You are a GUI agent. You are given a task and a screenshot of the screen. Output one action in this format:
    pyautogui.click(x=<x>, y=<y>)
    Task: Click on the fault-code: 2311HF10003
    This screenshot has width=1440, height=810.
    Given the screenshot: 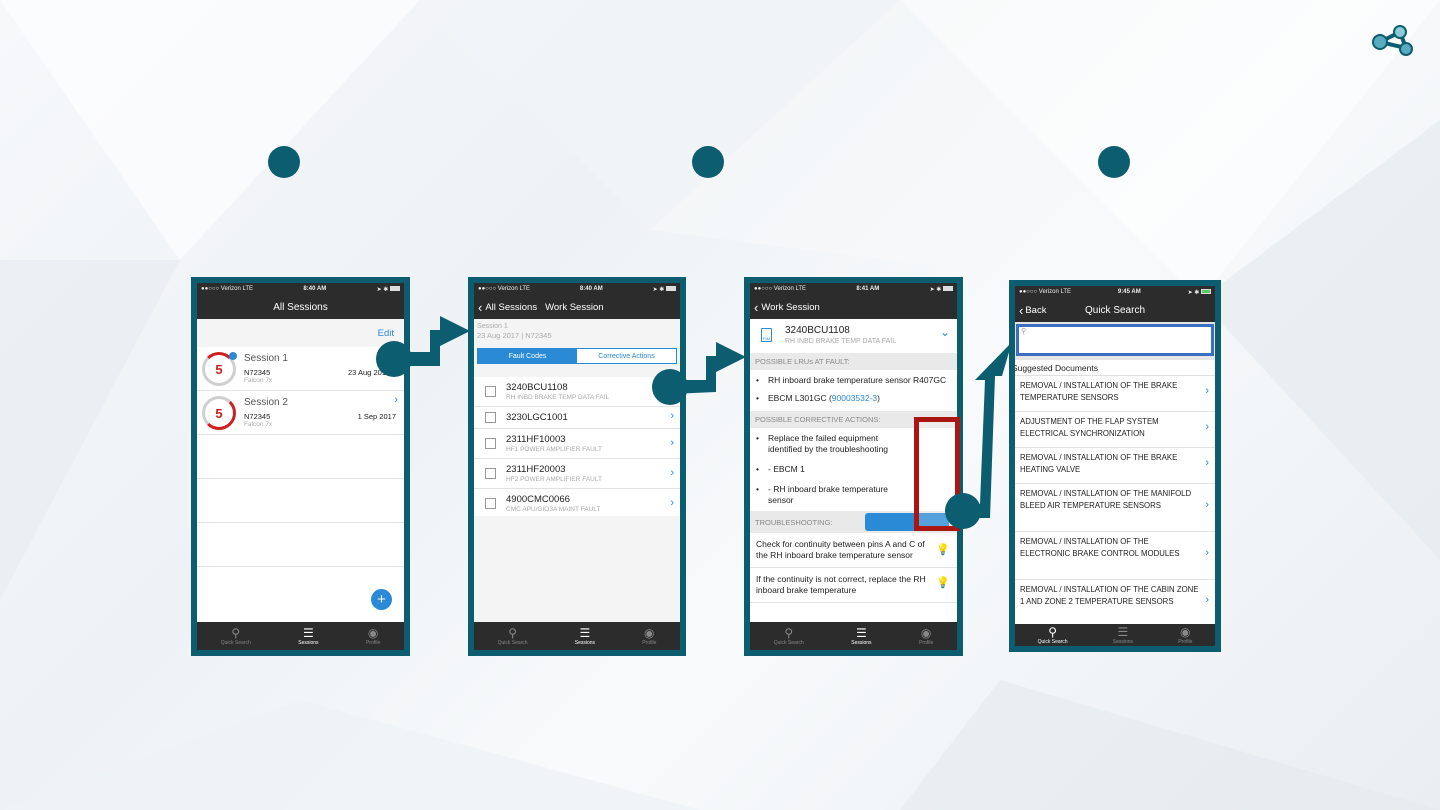 What is the action you would take?
    pyautogui.click(x=536, y=439)
    